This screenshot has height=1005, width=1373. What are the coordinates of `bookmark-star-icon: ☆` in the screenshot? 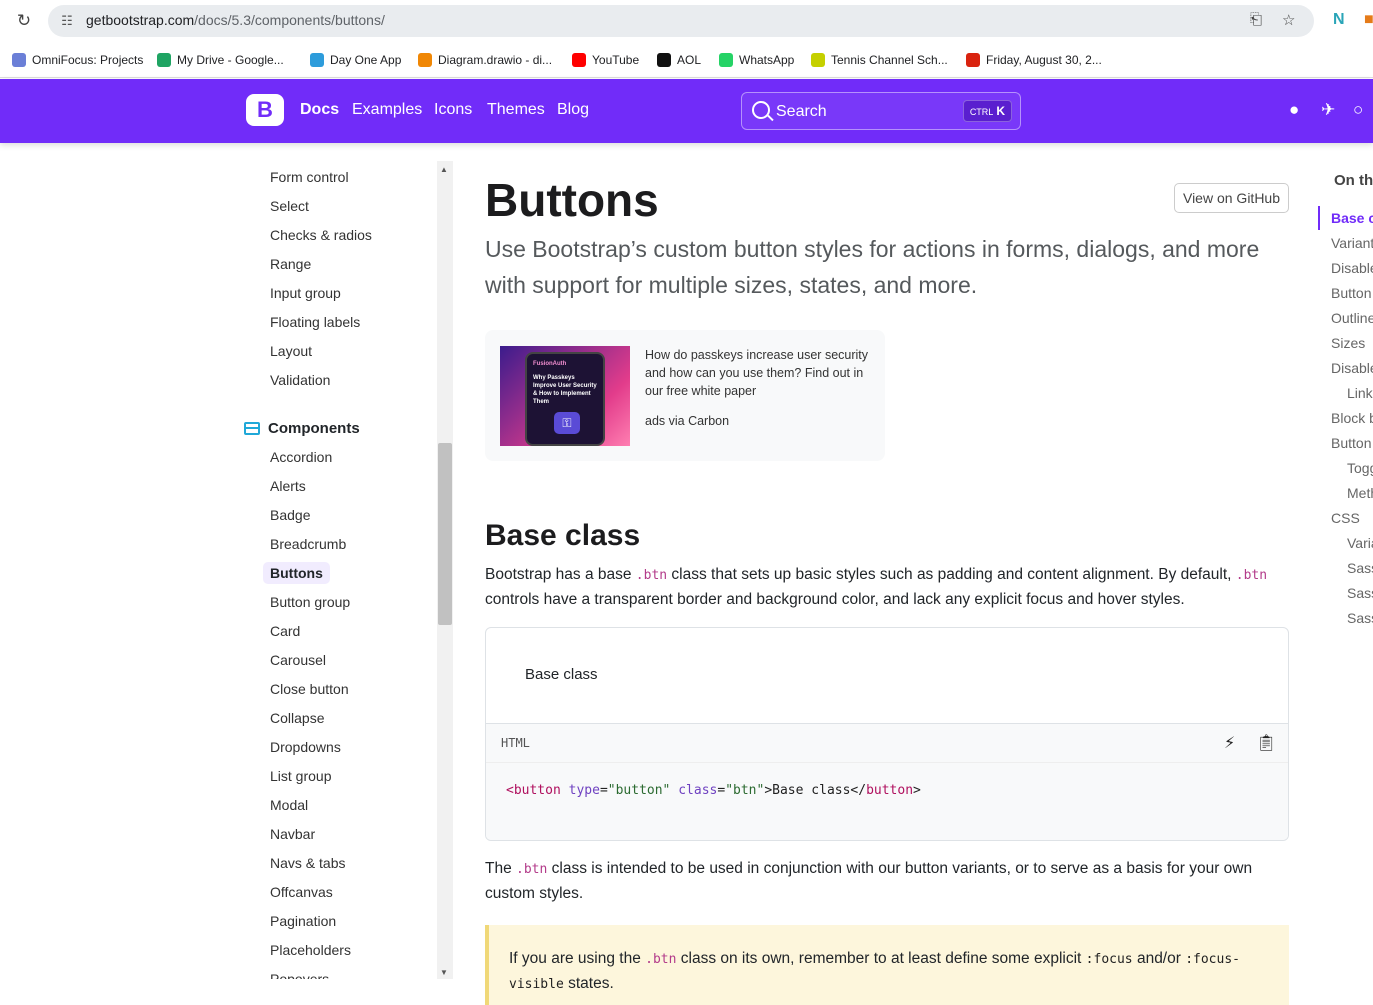 It's located at (1288, 20).